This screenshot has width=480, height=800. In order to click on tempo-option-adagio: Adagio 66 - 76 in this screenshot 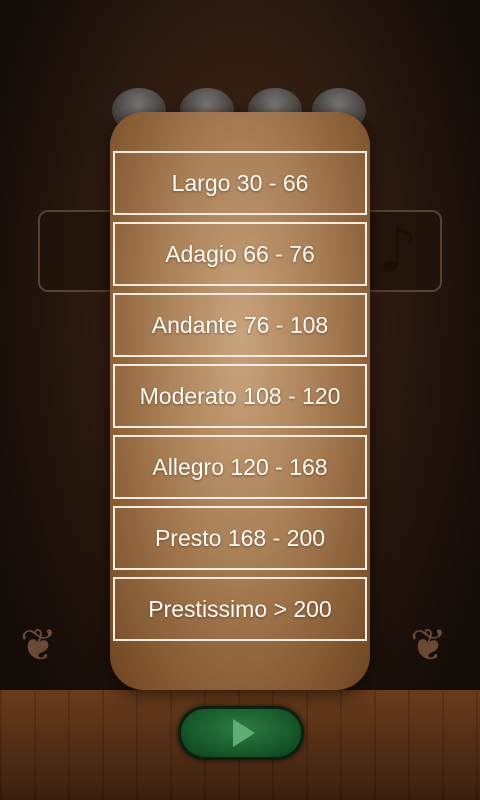, I will do `click(240, 254)`.